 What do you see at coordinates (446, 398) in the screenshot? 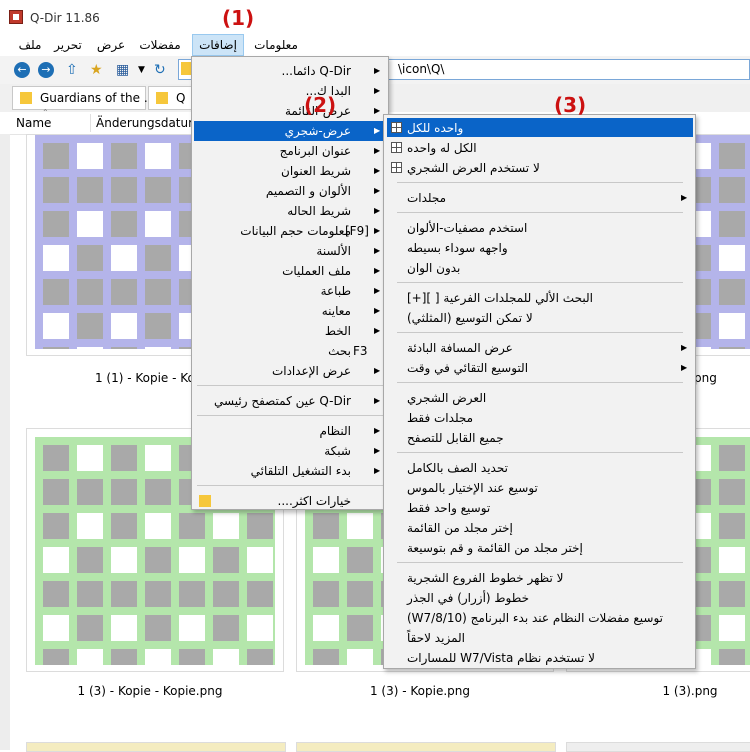
I see `tree-menu-item: العرض الشجري` at bounding box center [446, 398].